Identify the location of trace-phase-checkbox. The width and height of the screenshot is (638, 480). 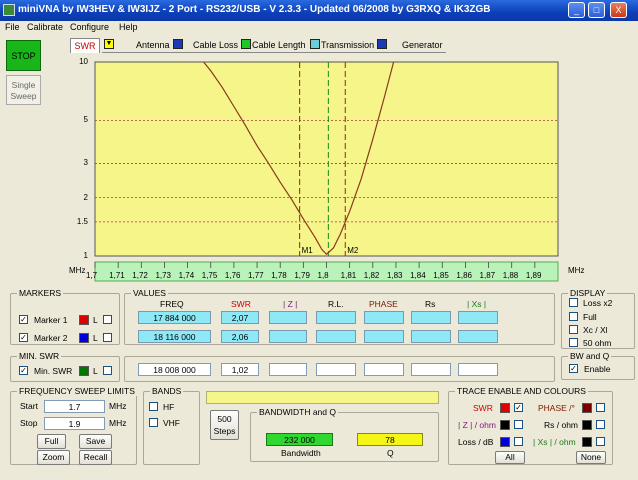
(600, 407).